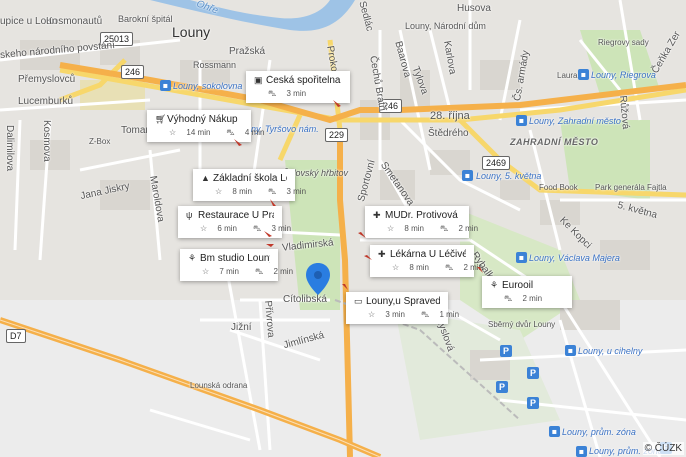  Describe the element at coordinates (631, 187) in the screenshot. I see `place-label: Park generála Fajtla` at that location.